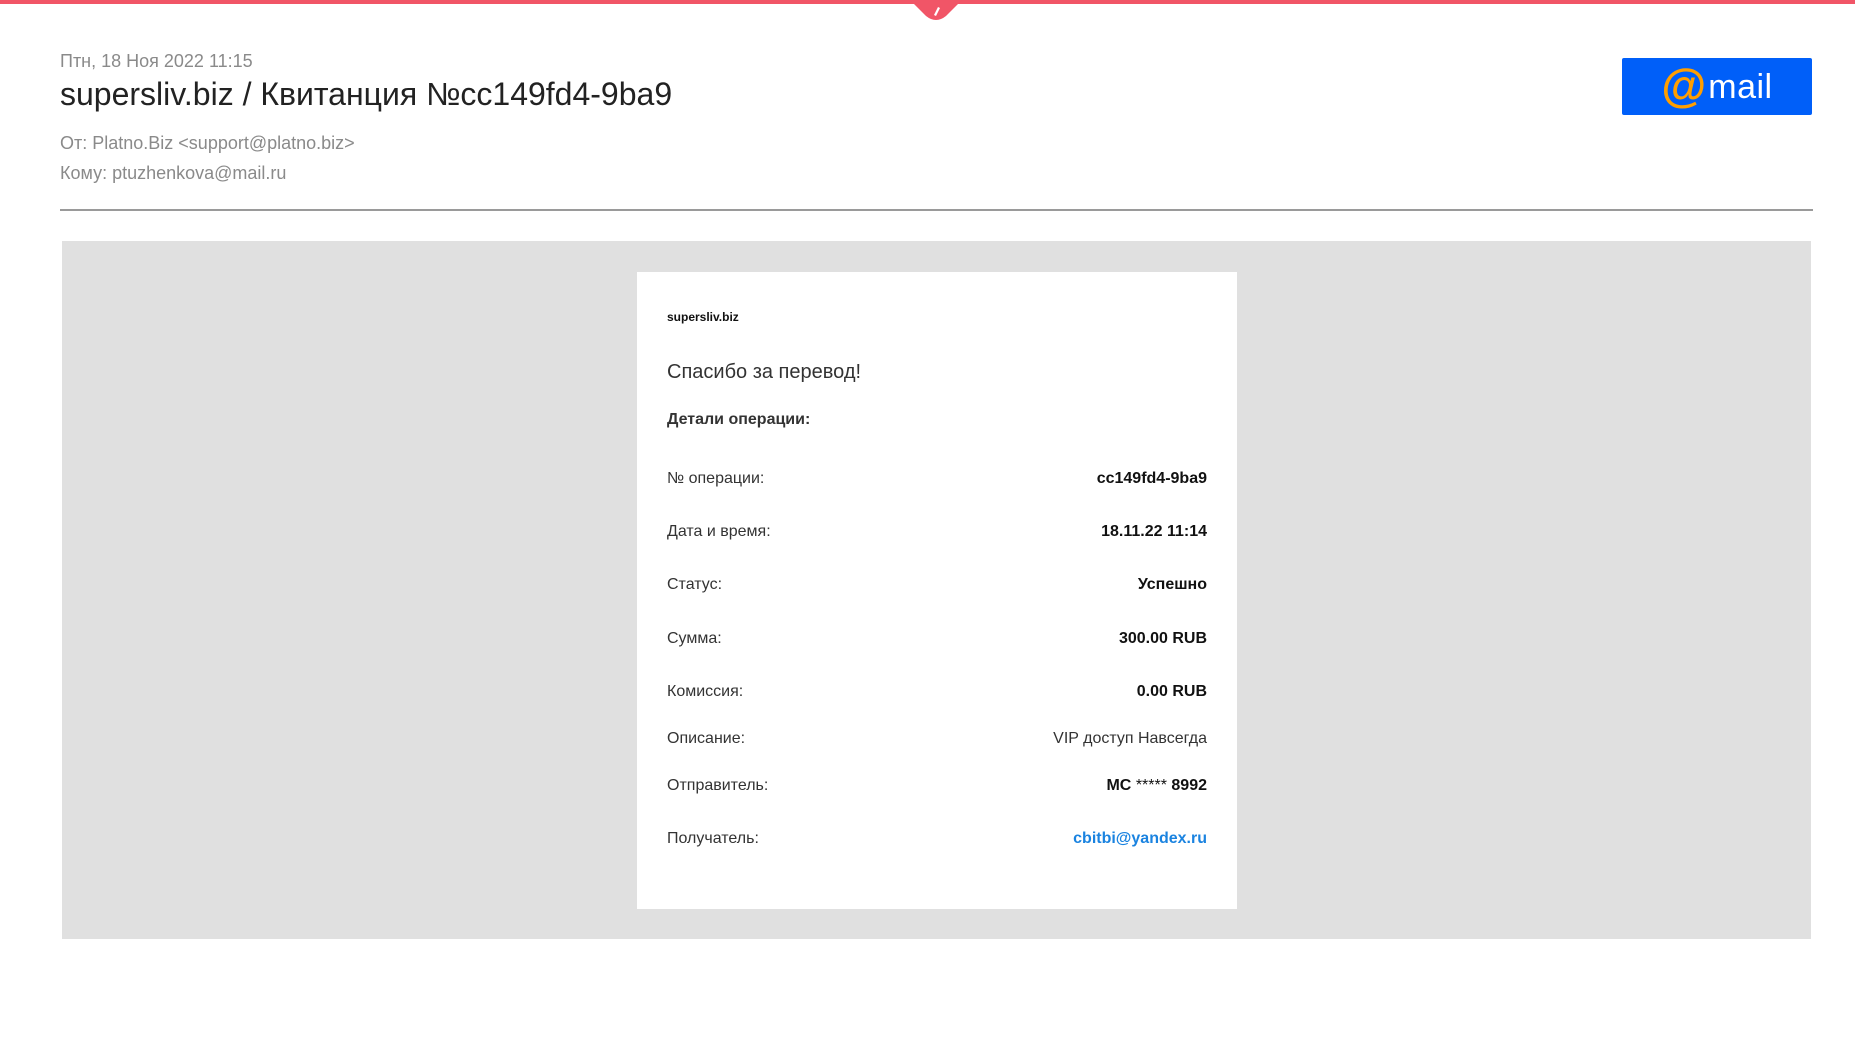  What do you see at coordinates (936, 10) in the screenshot?
I see `print-marker-icon` at bounding box center [936, 10].